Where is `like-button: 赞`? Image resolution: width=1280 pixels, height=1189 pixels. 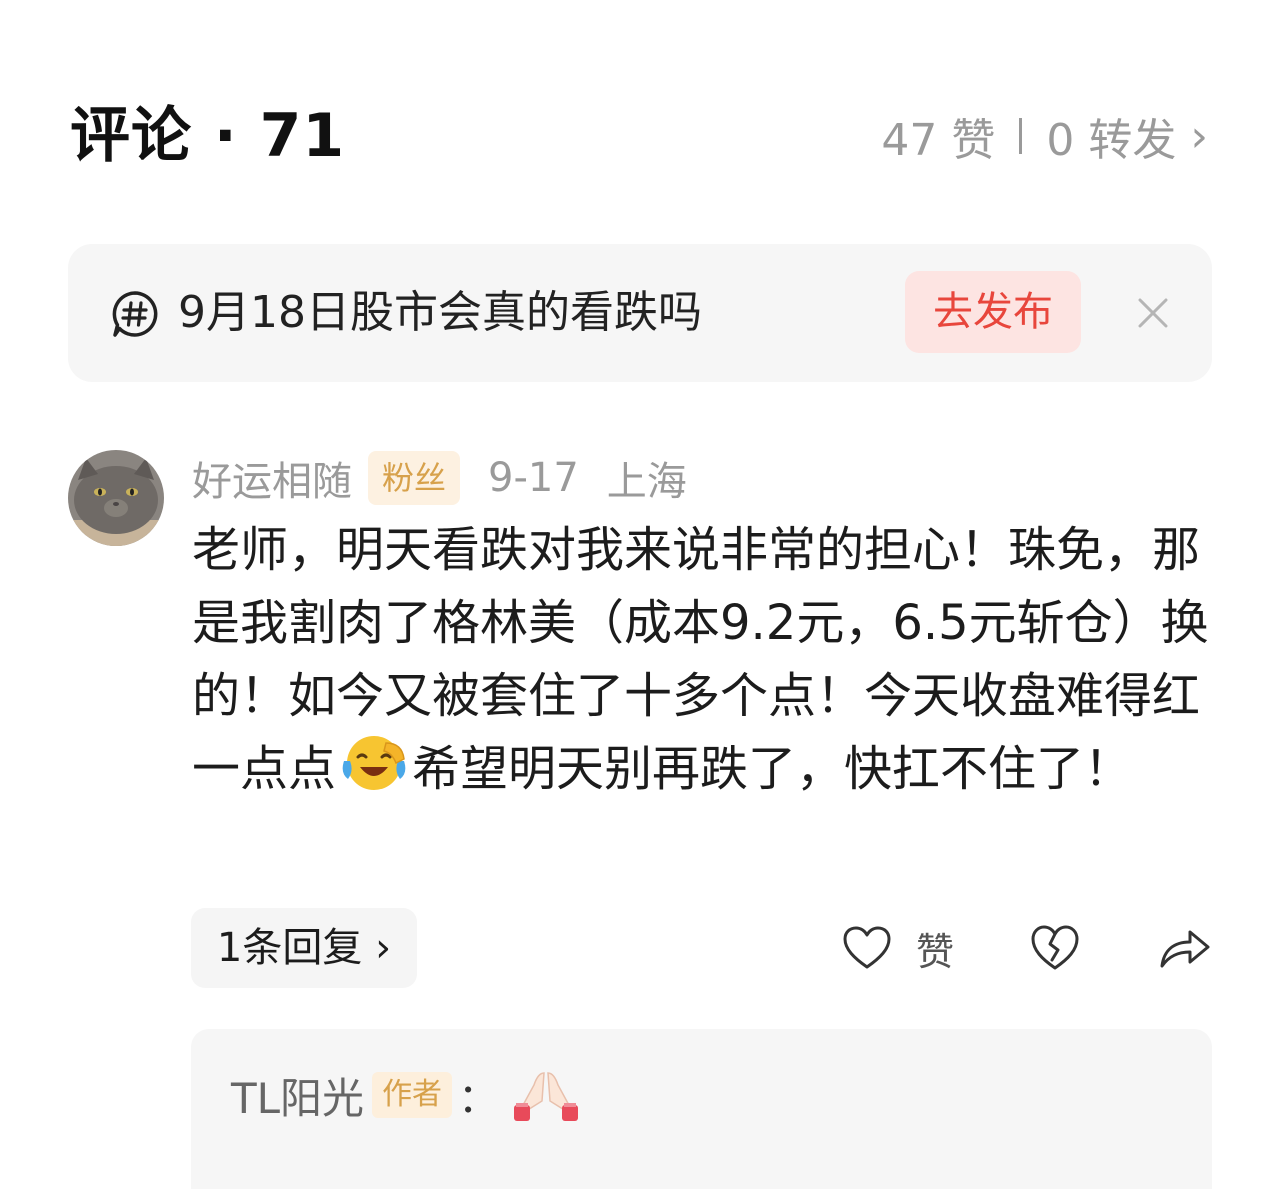 like-button: 赞 is located at coordinates (898, 948).